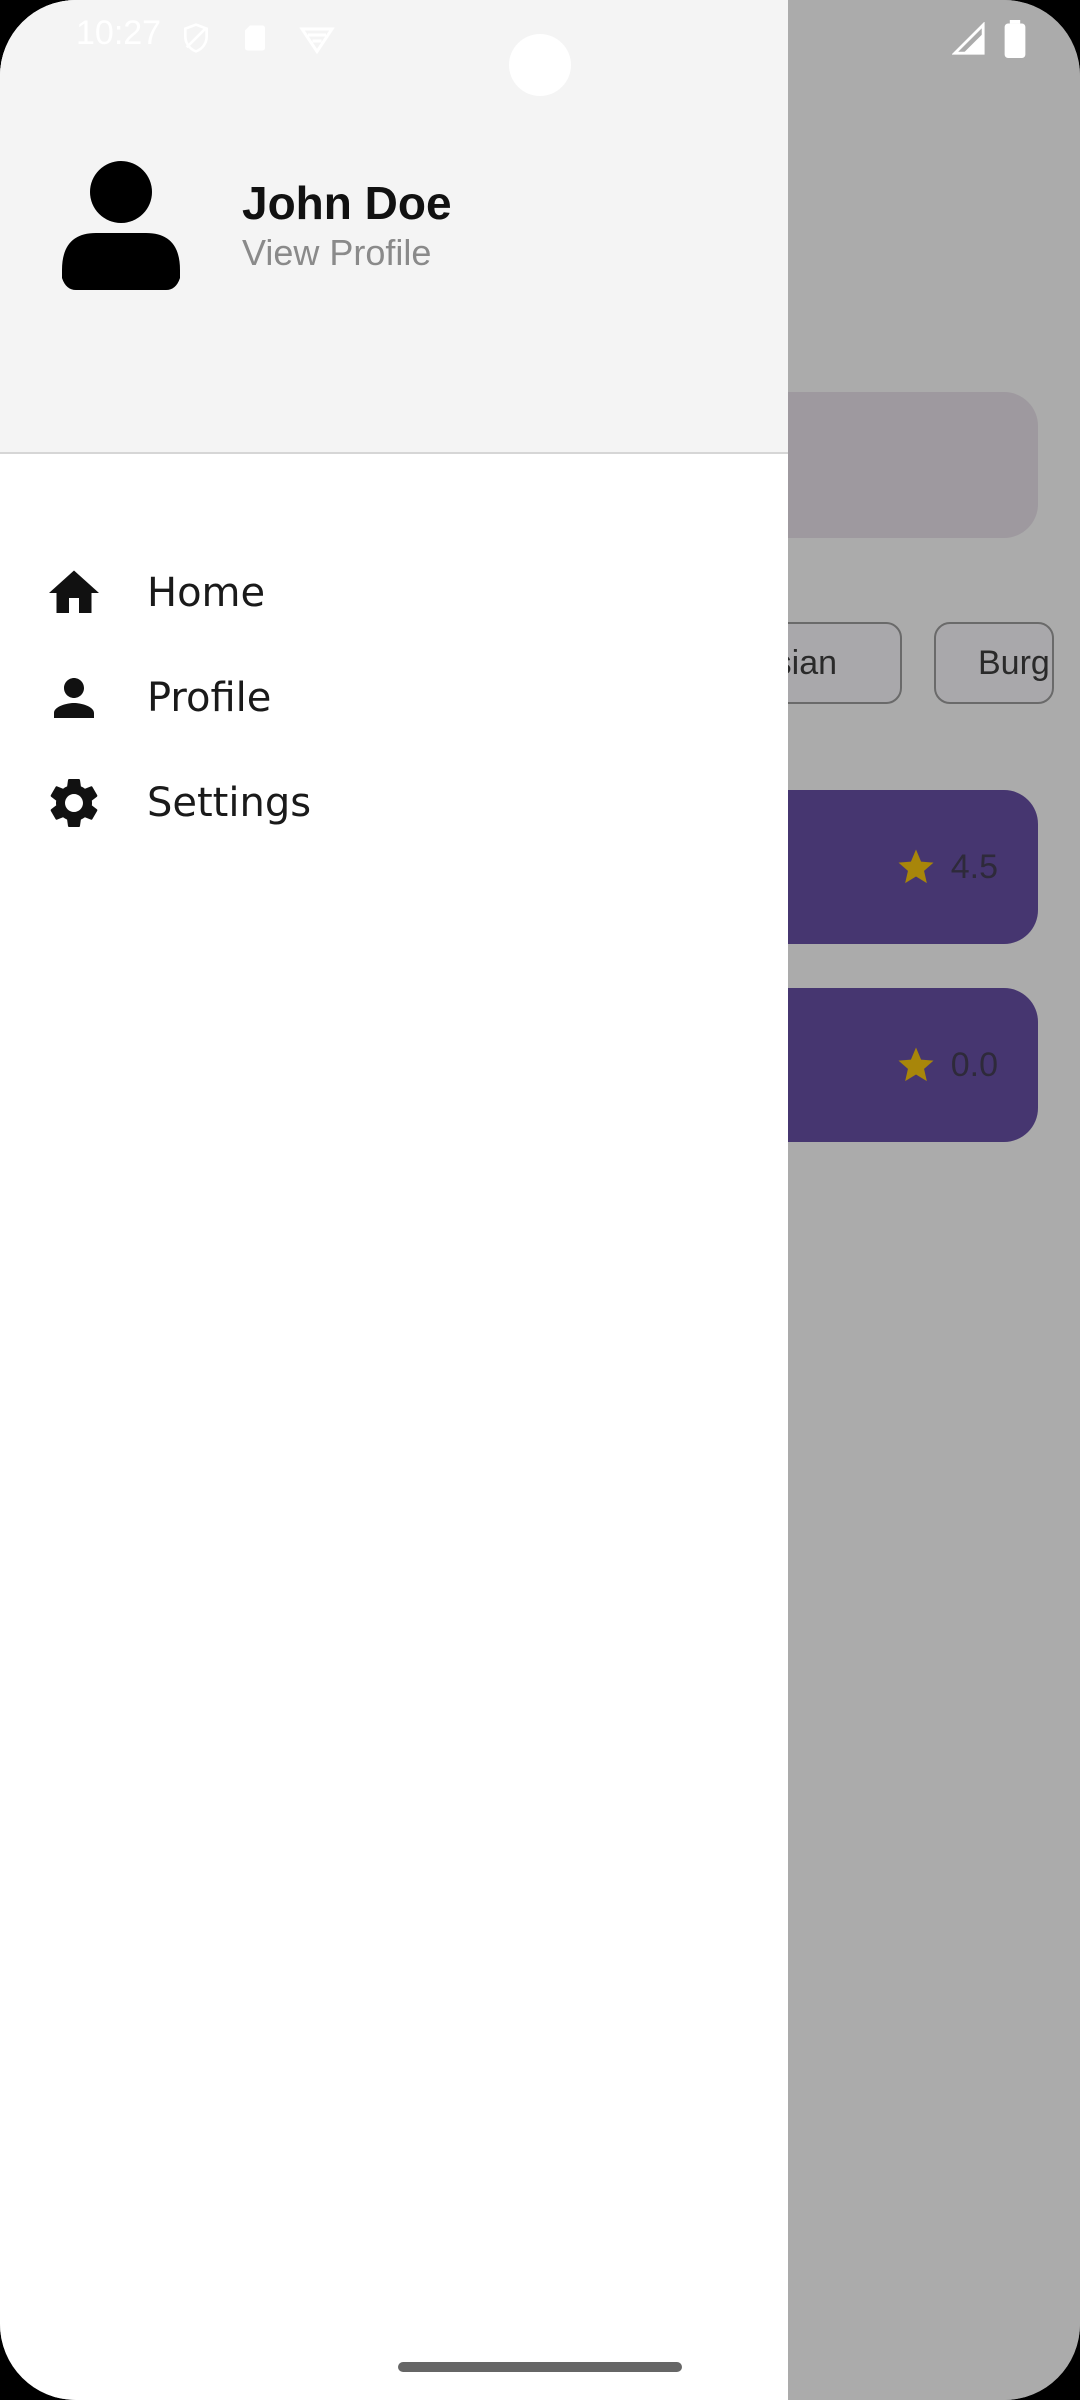 This screenshot has width=1080, height=2400. I want to click on drawer-item-home: Home, so click(394, 592).